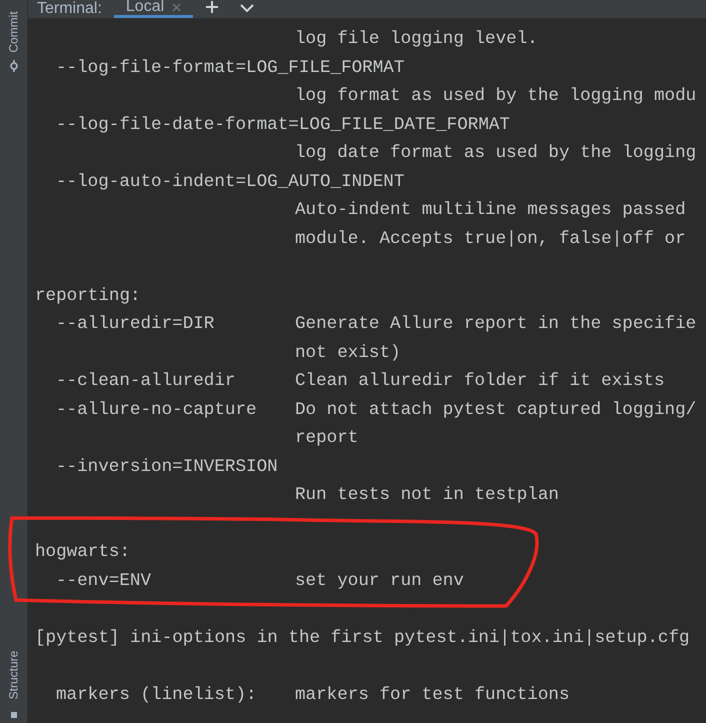 The image size is (706, 723). Describe the element at coordinates (326, 438) in the screenshot. I see `option-description: report` at that location.